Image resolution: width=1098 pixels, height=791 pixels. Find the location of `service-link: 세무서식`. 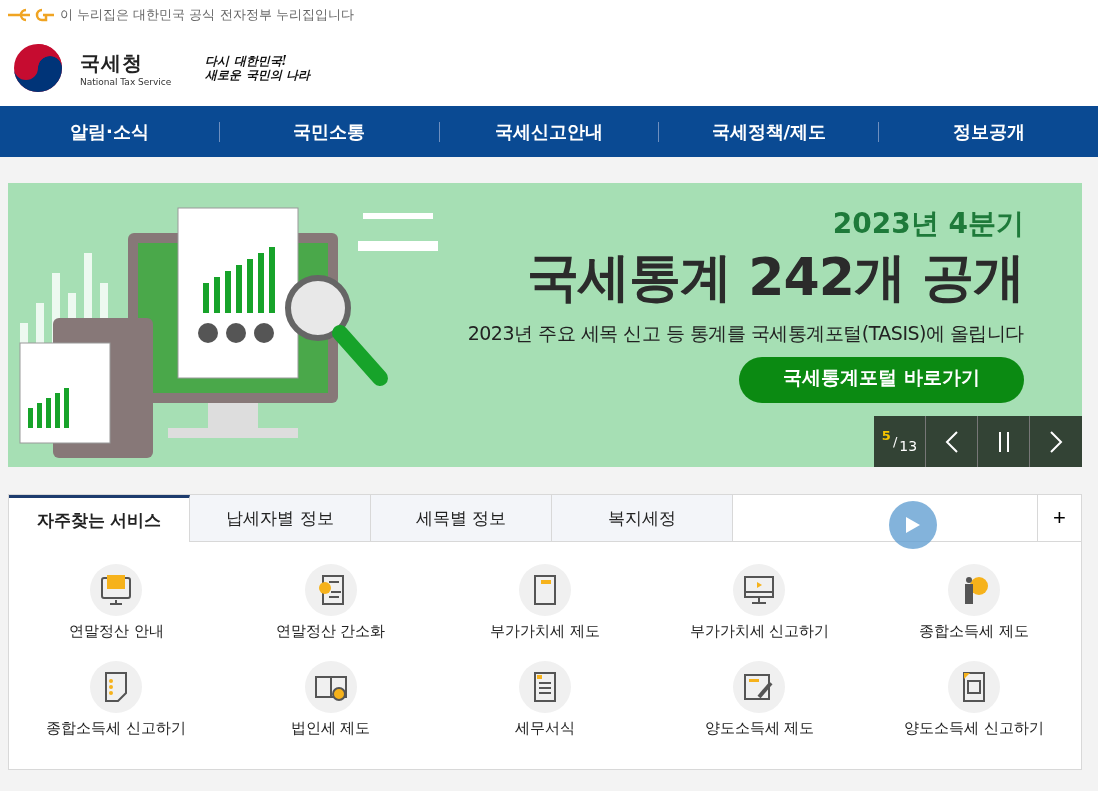

service-link: 세무서식 is located at coordinates (545, 699).